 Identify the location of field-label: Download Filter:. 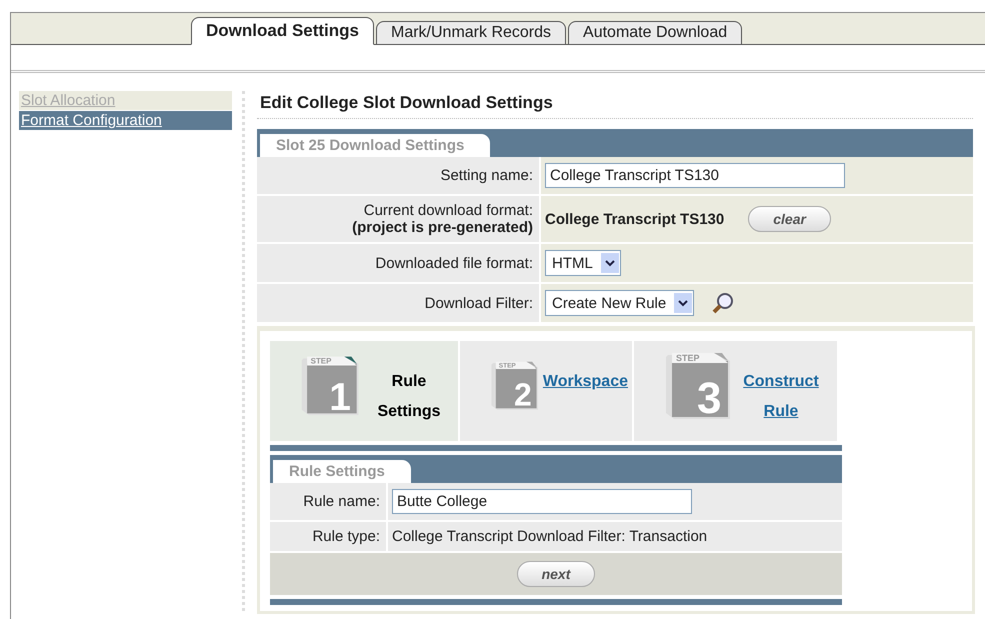
(478, 303).